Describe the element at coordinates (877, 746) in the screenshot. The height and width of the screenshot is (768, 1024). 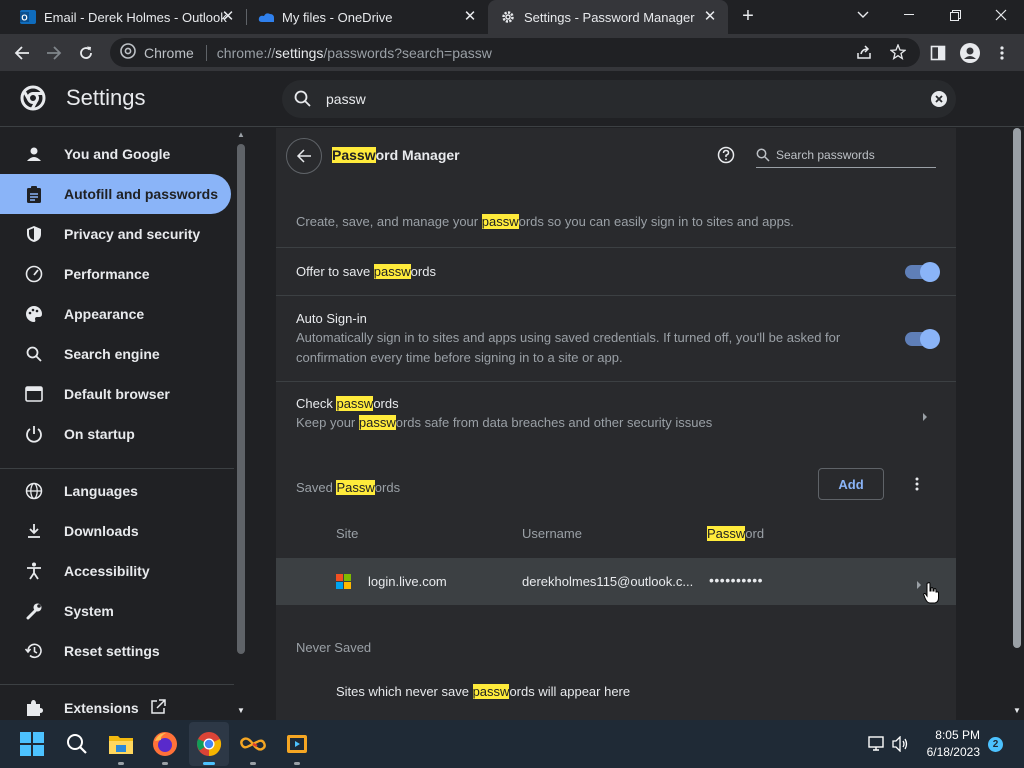
I see `network-icon` at that location.